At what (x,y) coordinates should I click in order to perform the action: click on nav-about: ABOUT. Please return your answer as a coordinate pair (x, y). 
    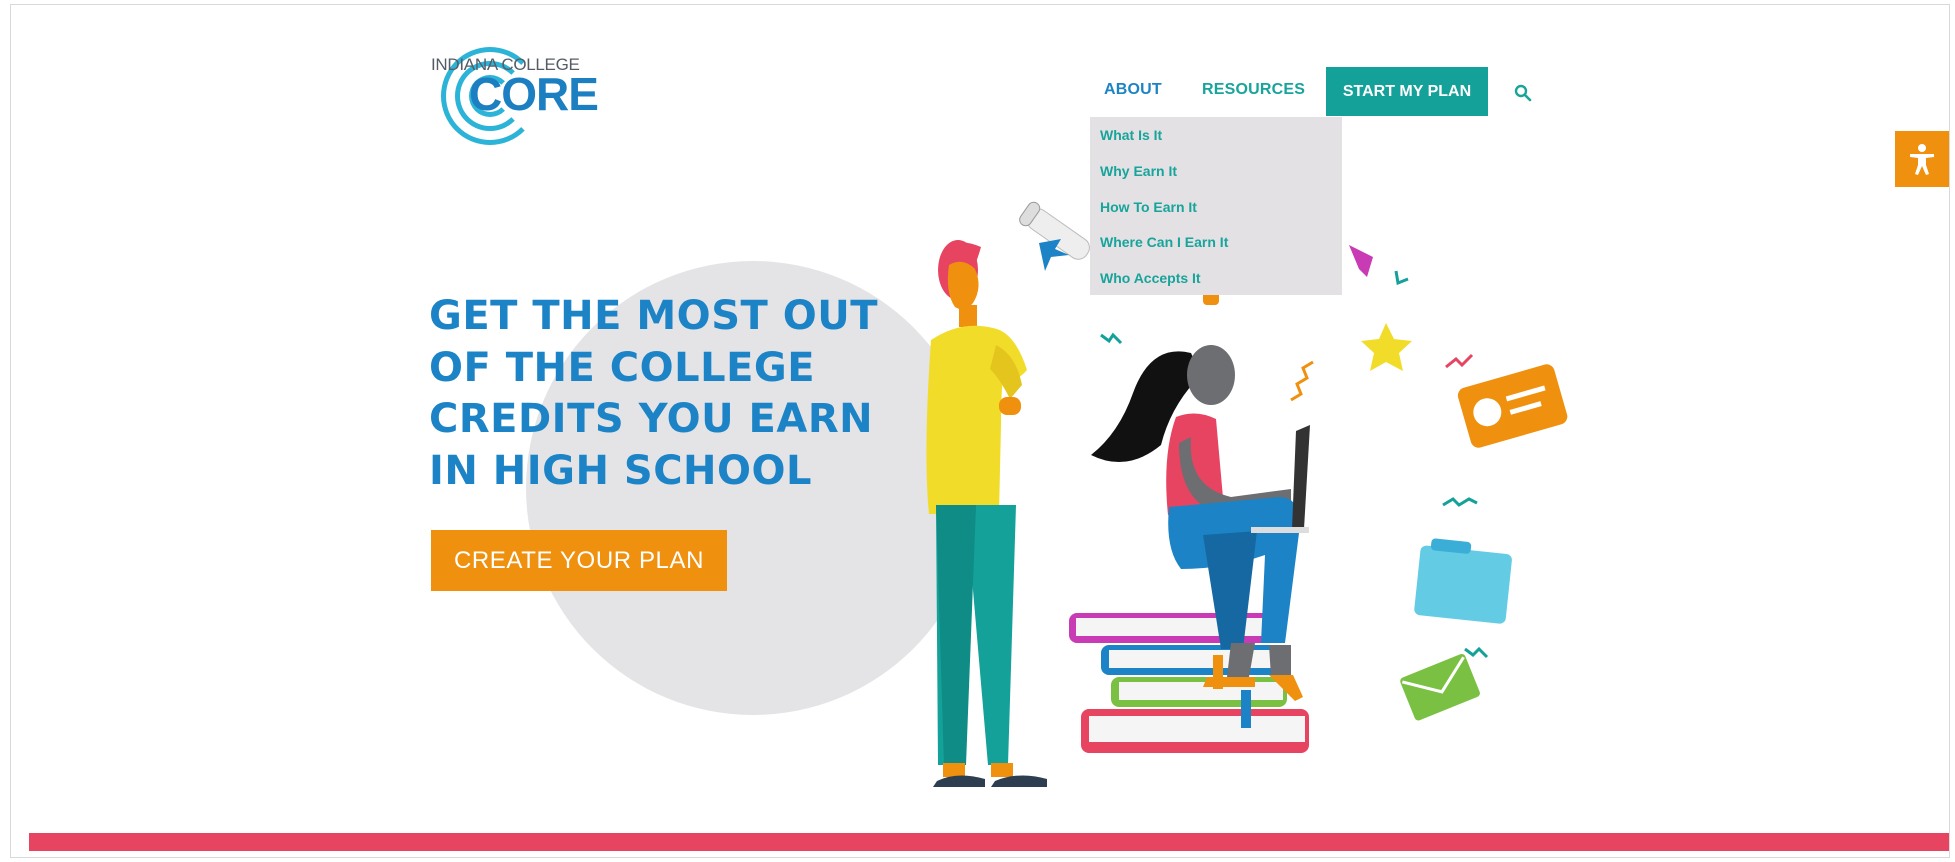
    Looking at the image, I should click on (1133, 90).